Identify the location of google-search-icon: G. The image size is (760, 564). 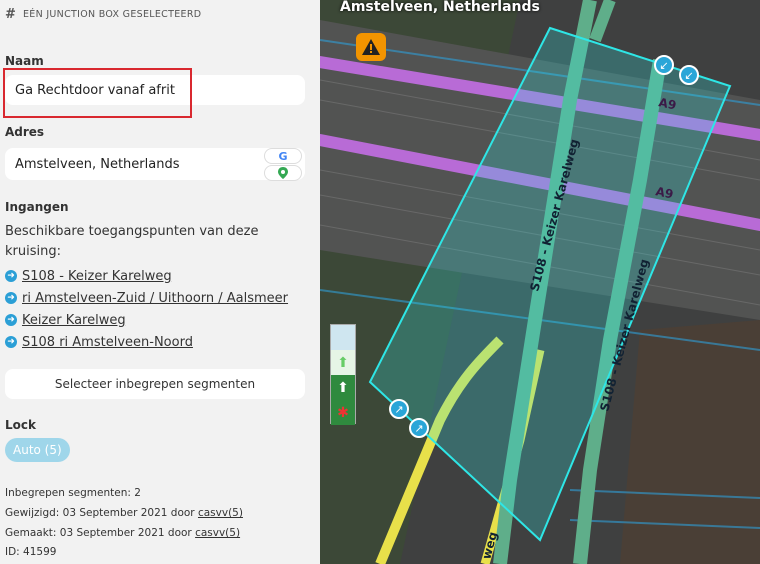
(283, 156).